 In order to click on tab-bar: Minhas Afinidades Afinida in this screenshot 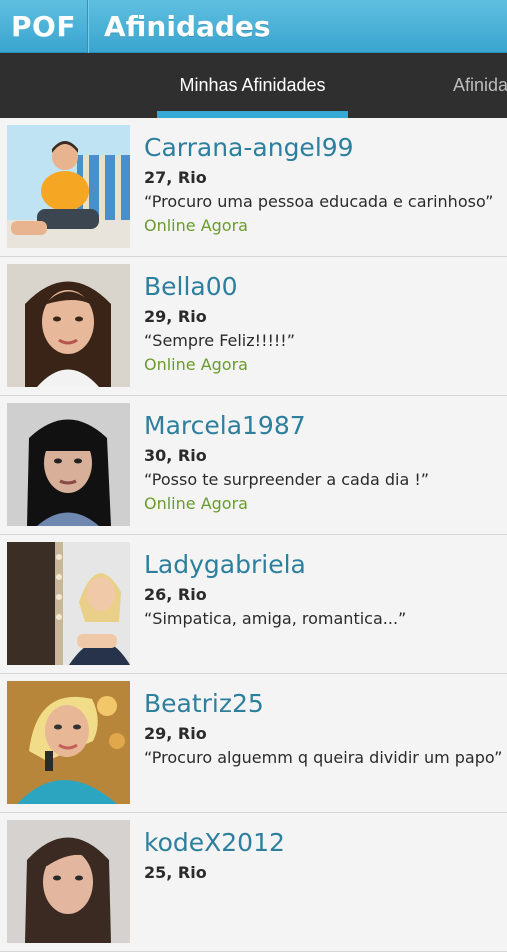, I will do `click(253, 85)`.